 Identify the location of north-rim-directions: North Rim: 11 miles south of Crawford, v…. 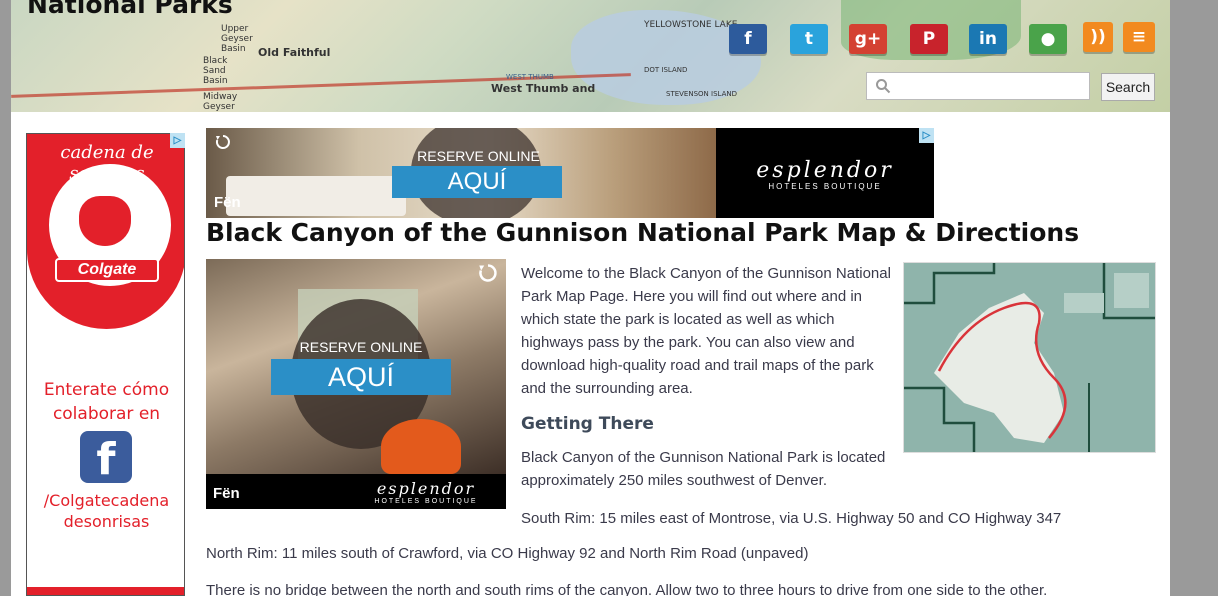
(507, 553).